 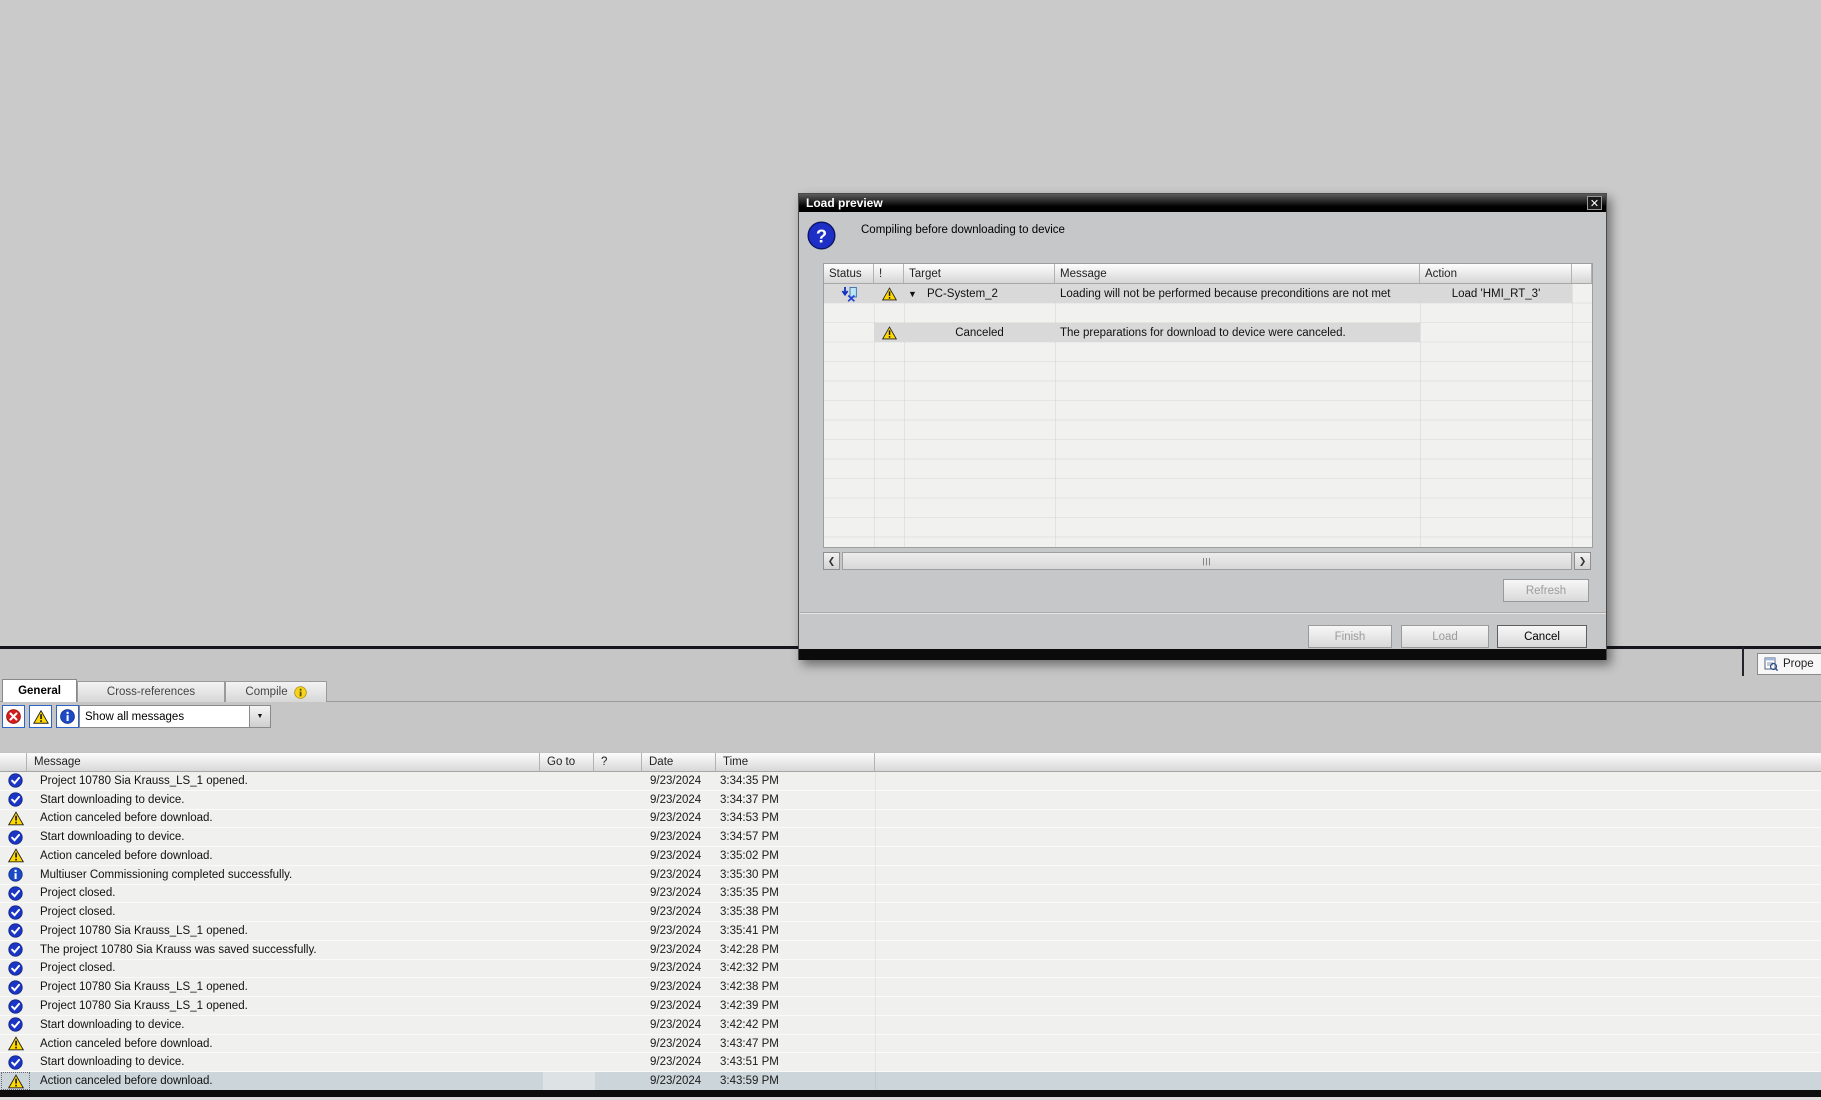 What do you see at coordinates (67, 716) in the screenshot?
I see `info-filter-toggle-button` at bounding box center [67, 716].